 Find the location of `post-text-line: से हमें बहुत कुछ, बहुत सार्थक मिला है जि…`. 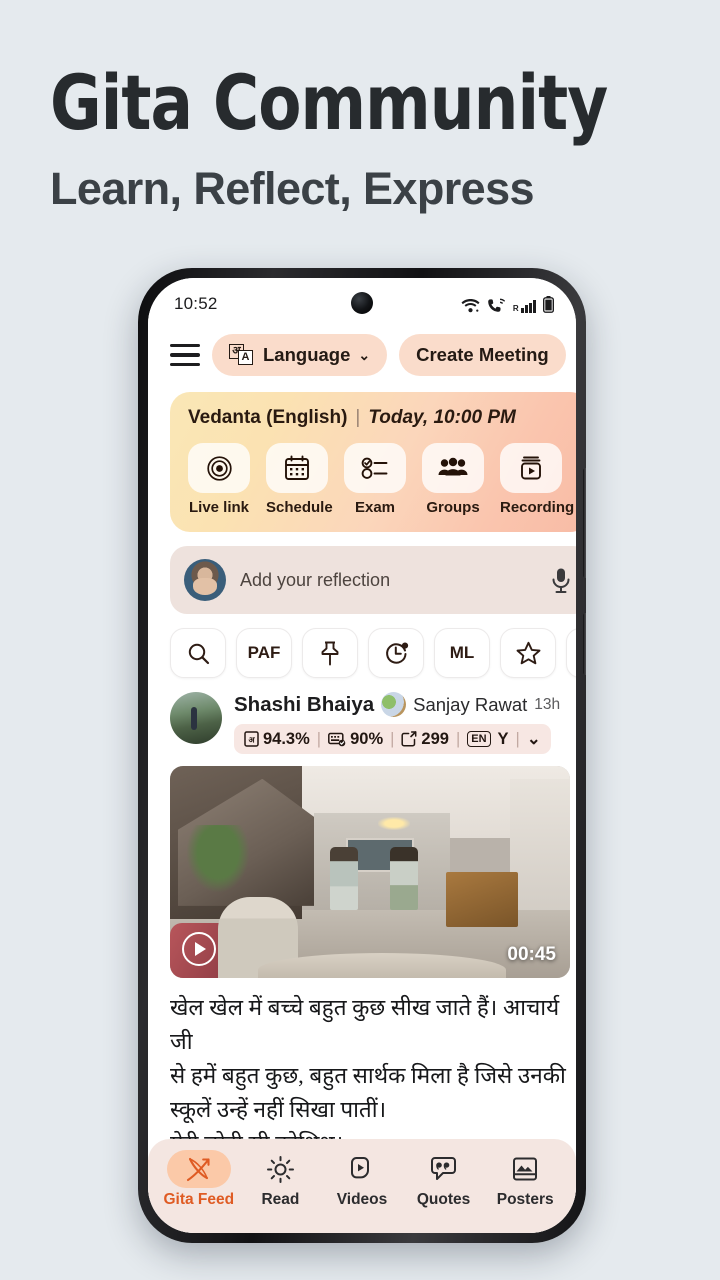

post-text-line: से हमें बहुत कुछ, बहुत सार्थक मिला है जि… is located at coordinates (368, 1075).